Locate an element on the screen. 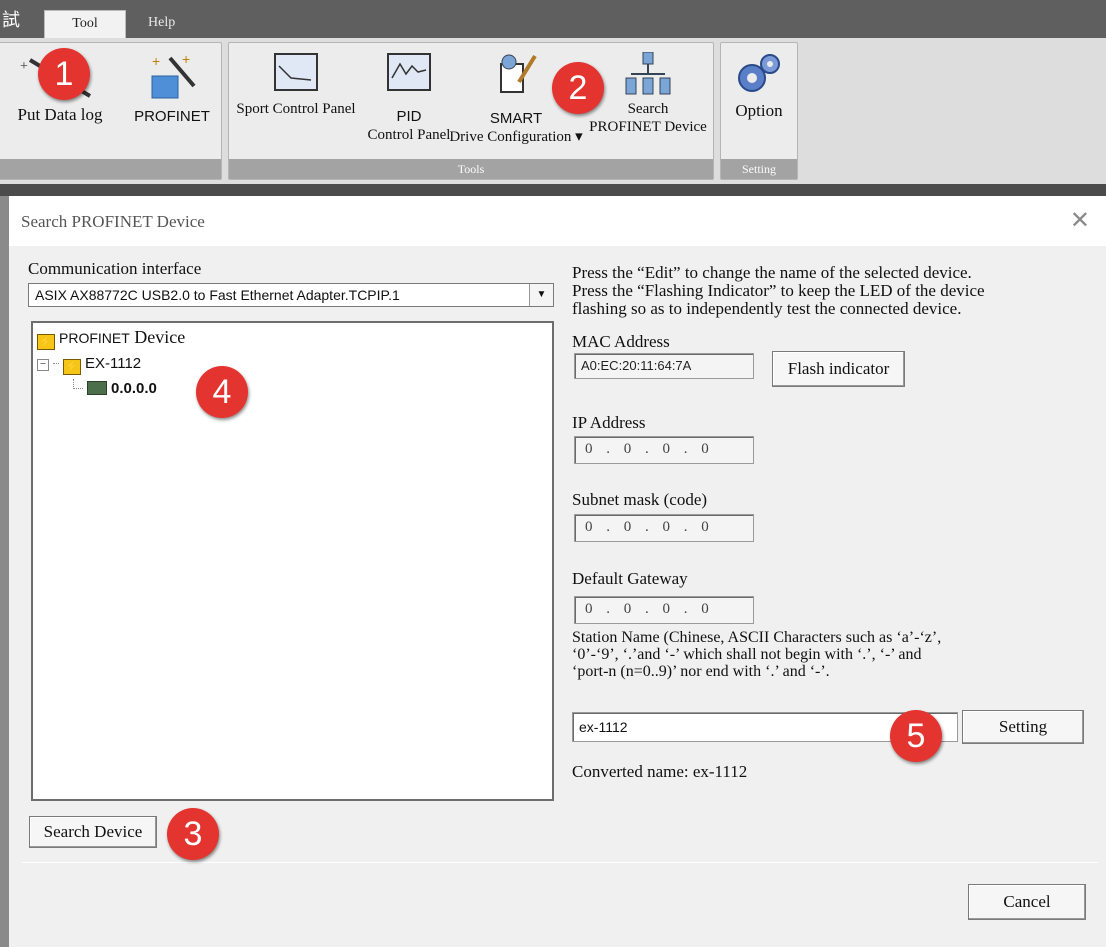 The height and width of the screenshot is (947, 1106). network-tree-icon is located at coordinates (648, 73).